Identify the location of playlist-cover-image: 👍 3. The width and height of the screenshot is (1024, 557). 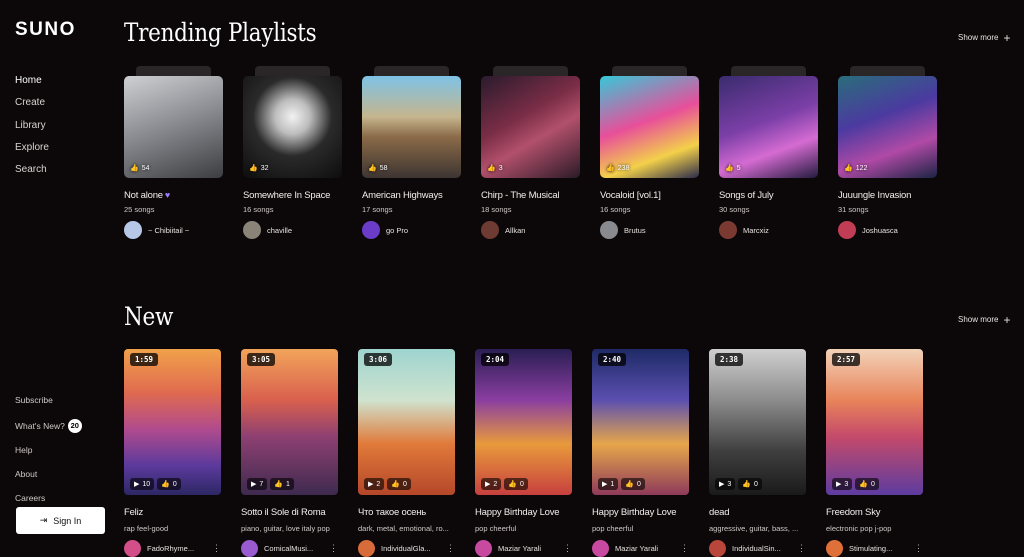
(530, 127).